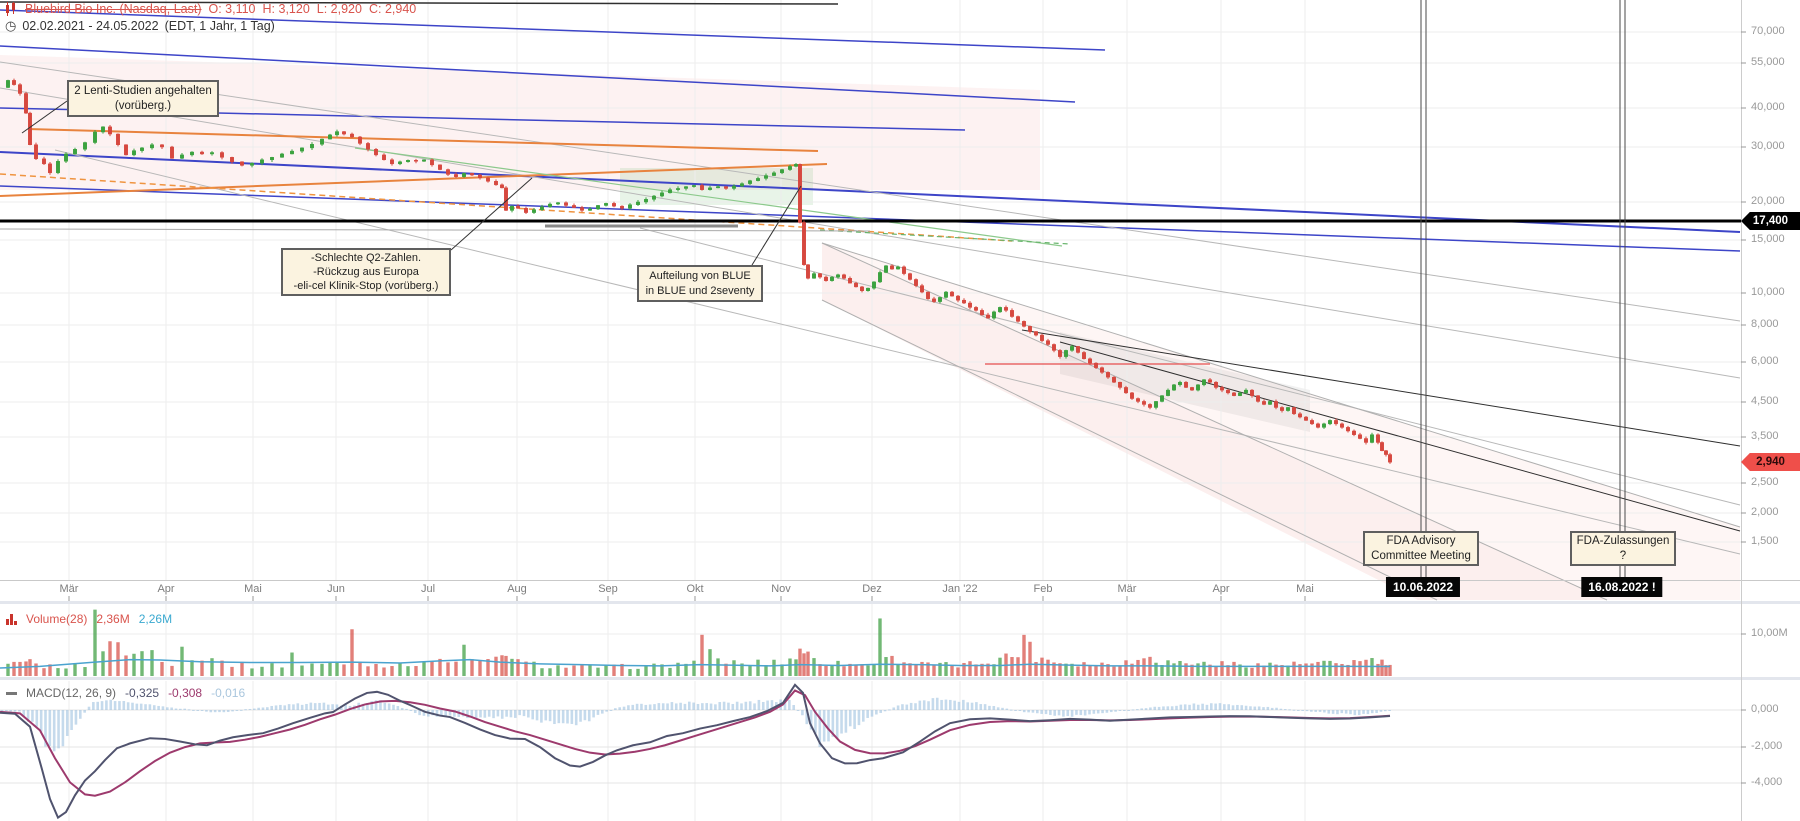 Image resolution: width=1800 pixels, height=821 pixels. What do you see at coordinates (1768, 107) in the screenshot?
I see `price-axis-label: 40,000` at bounding box center [1768, 107].